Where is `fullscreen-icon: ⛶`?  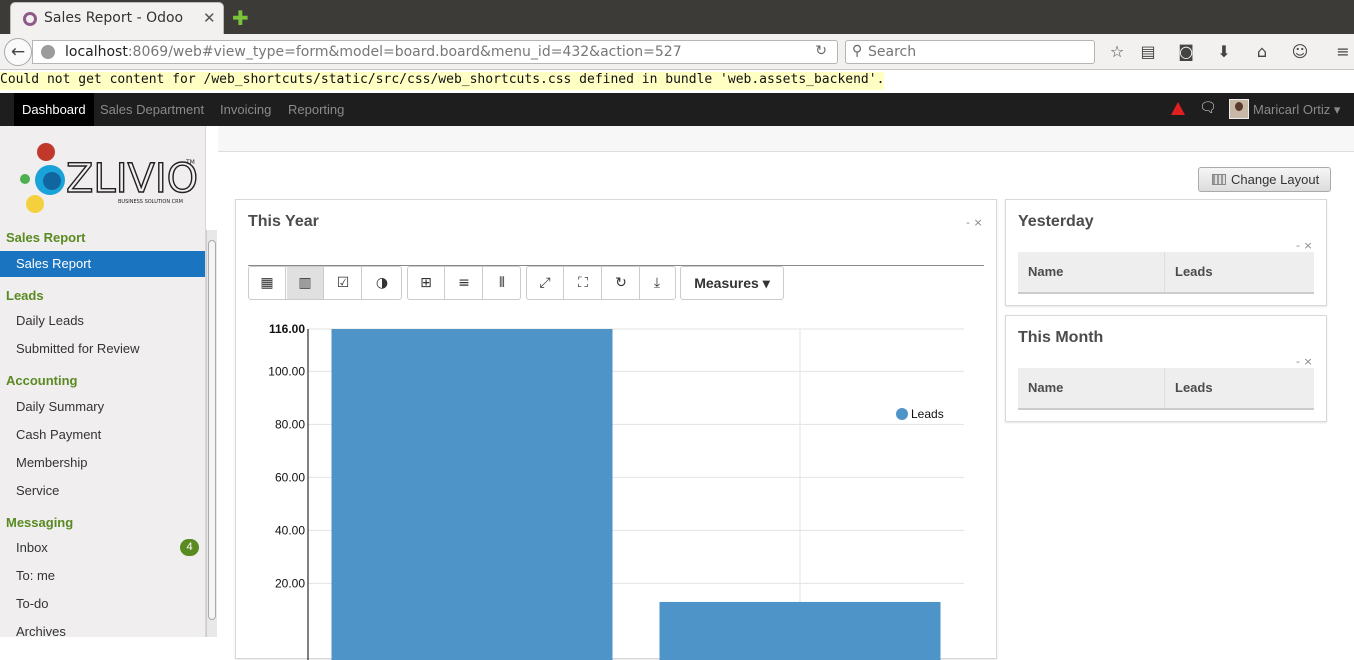
fullscreen-icon: ⛶ is located at coordinates (583, 283).